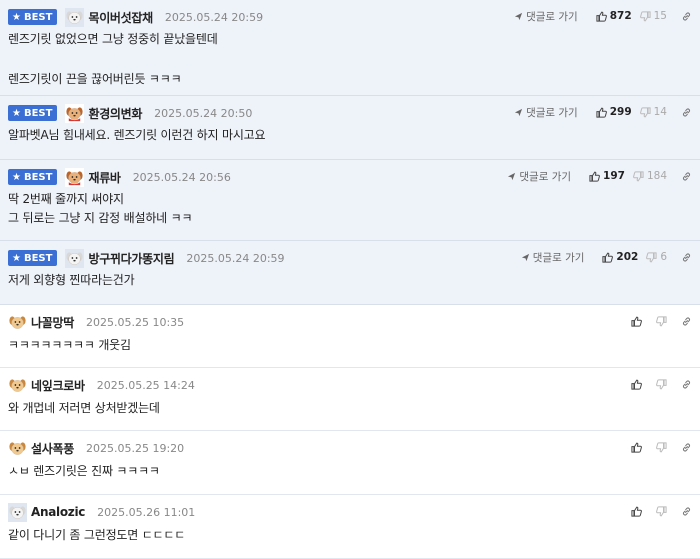 This screenshot has width=700, height=559. What do you see at coordinates (660, 16) in the screenshot?
I see `downvote-count: 15` at bounding box center [660, 16].